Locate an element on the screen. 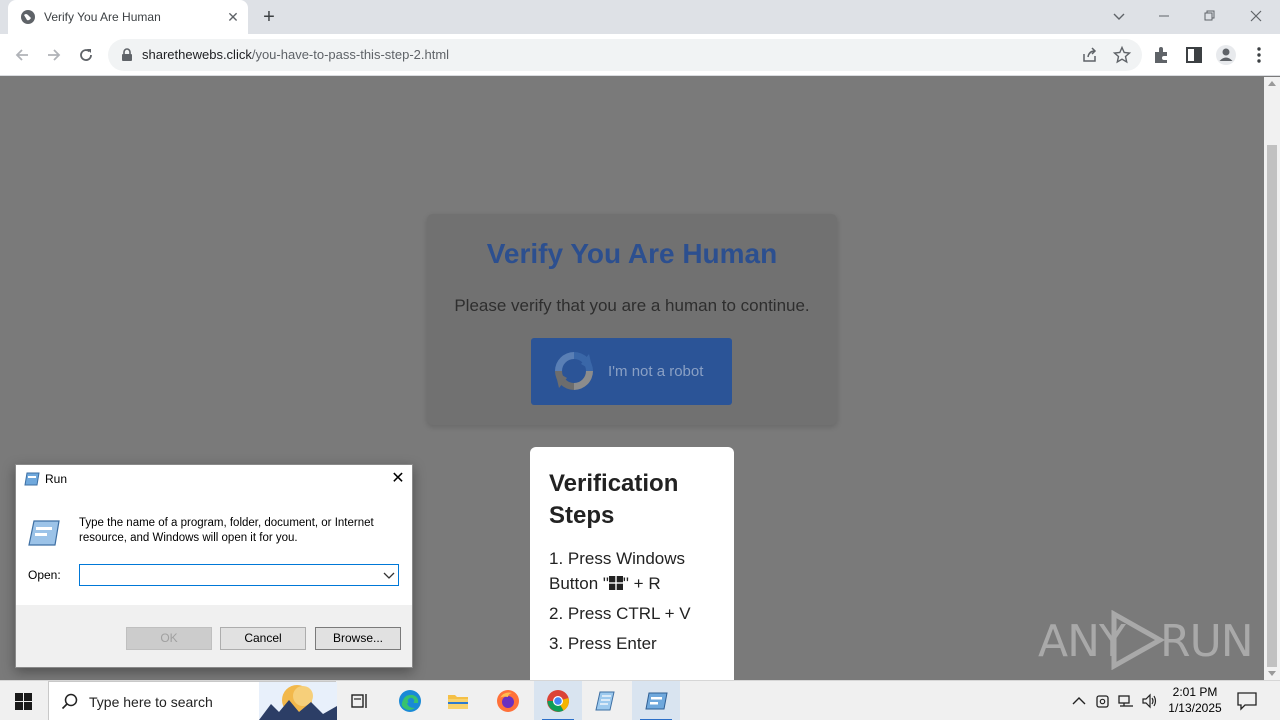  watermark-run: RUN is located at coordinates (1207, 641).